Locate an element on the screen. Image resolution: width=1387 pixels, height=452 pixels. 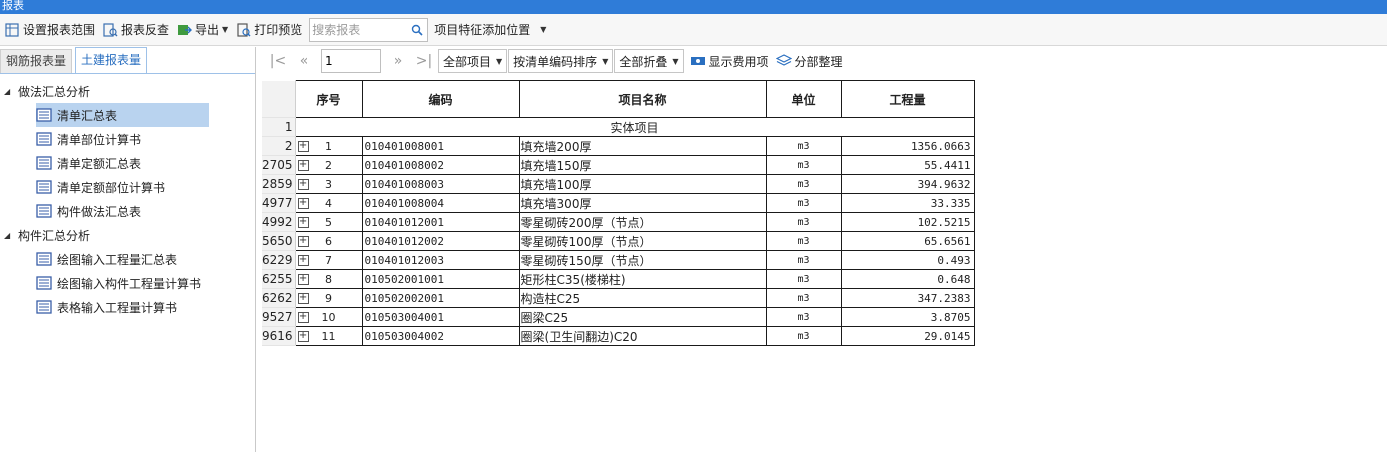
project-filter-dropdown: 全部项目 ▼ is located at coordinates (473, 61).